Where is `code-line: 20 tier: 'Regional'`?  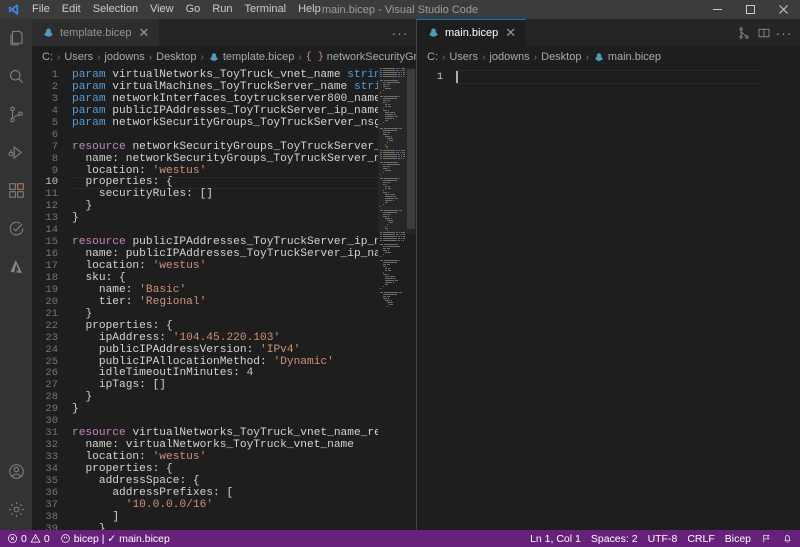
code-line: 20 tier: 'Regional' is located at coordinates (205, 302).